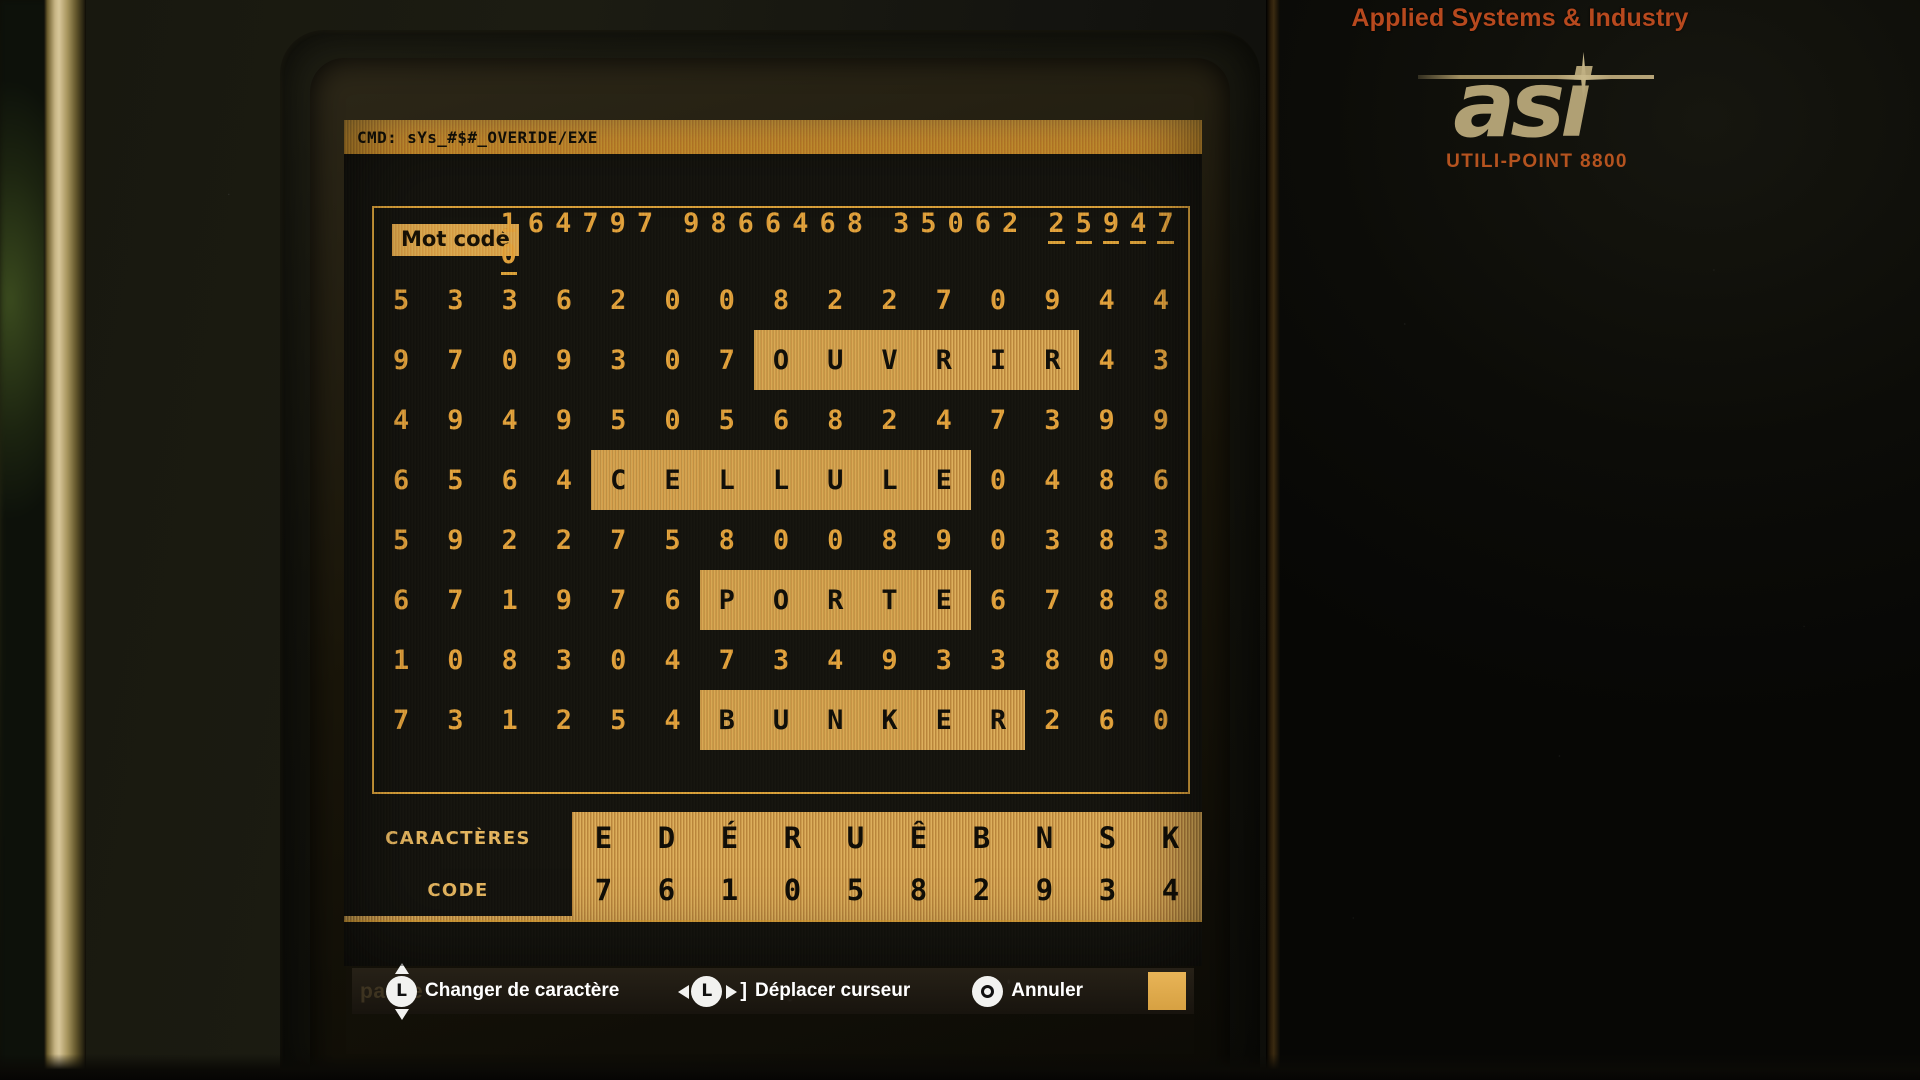 The width and height of the screenshot is (1920, 1080). I want to click on code-word-digit: 6, so click(745, 223).